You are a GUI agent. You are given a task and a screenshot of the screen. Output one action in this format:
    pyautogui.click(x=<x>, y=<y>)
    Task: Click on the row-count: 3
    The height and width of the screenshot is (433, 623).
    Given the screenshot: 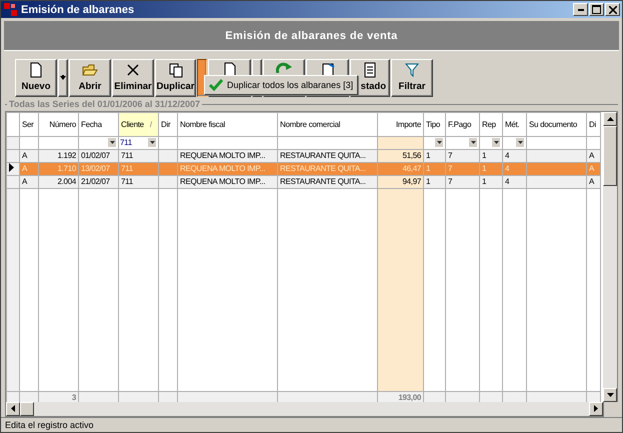 What is the action you would take?
    pyautogui.click(x=74, y=397)
    